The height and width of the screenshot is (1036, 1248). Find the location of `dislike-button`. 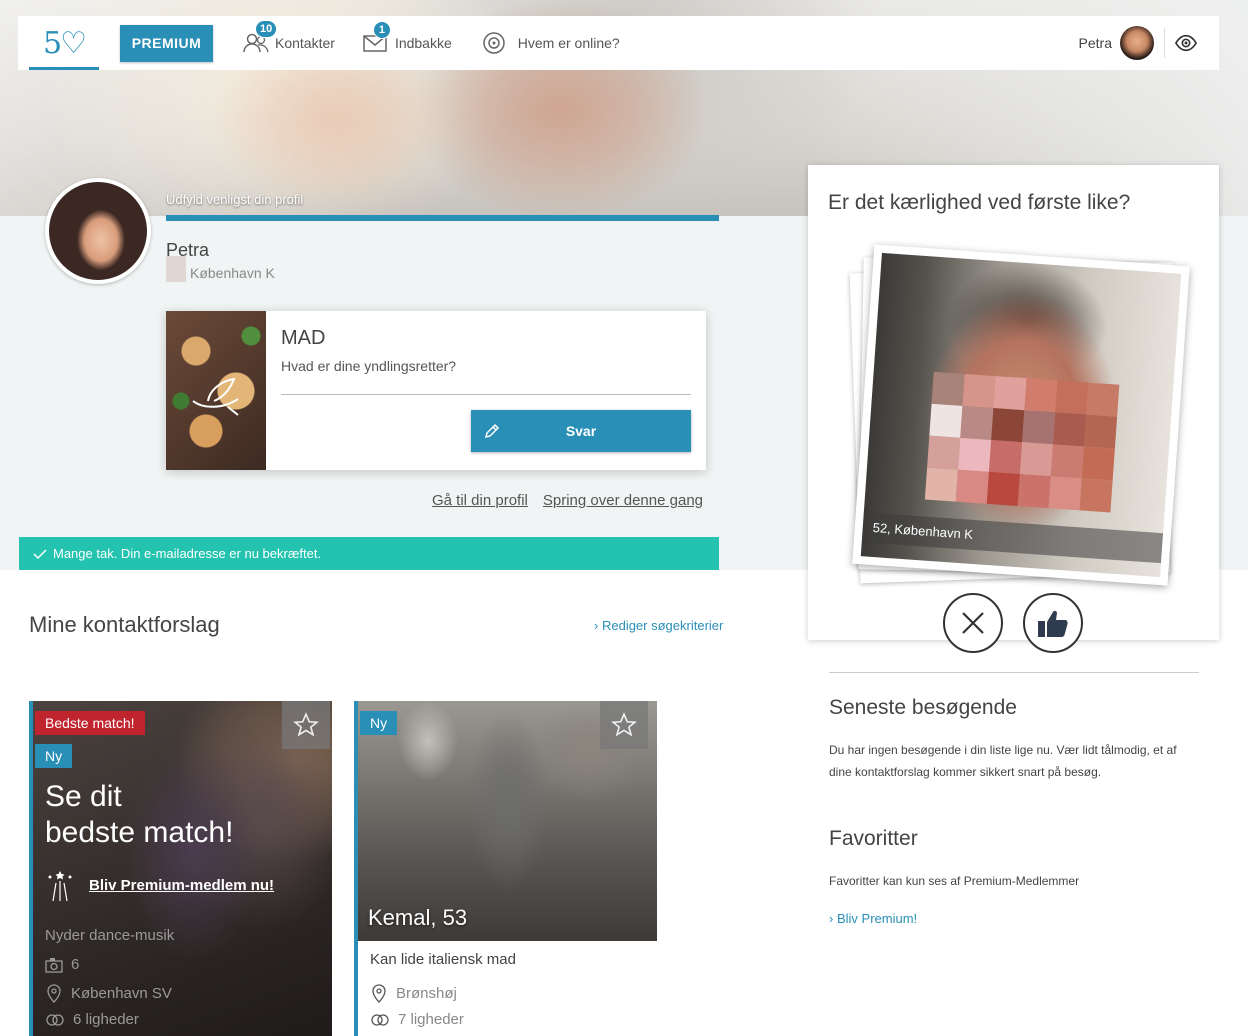

dislike-button is located at coordinates (973, 623).